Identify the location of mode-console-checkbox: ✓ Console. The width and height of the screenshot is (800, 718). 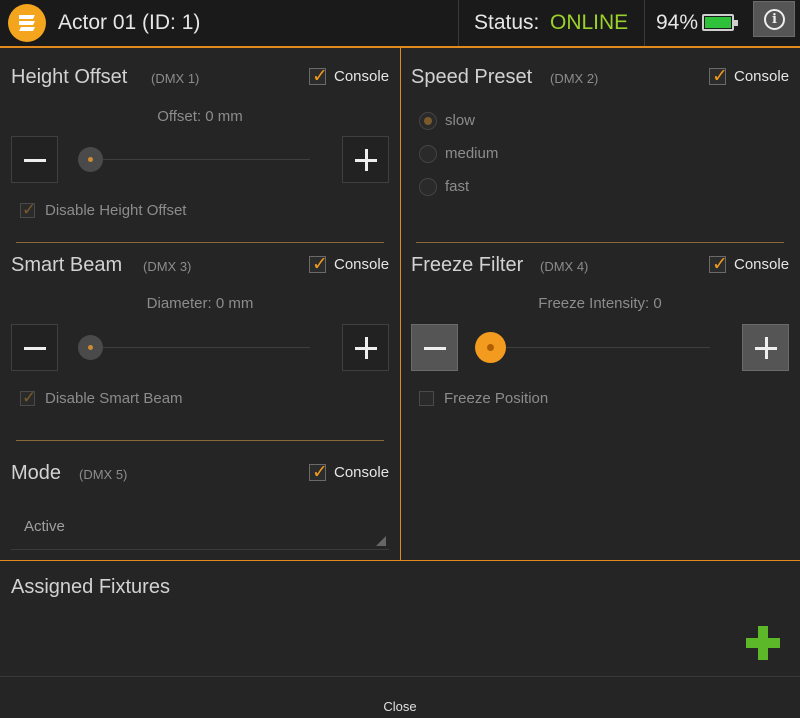
(351, 473).